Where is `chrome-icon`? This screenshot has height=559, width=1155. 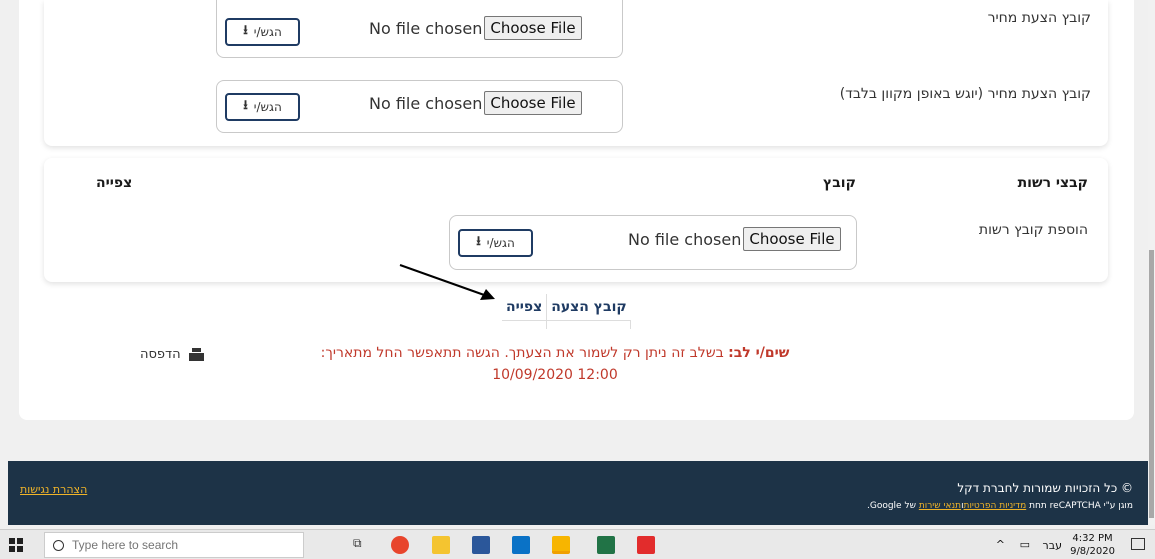
chrome-icon is located at coordinates (400, 545).